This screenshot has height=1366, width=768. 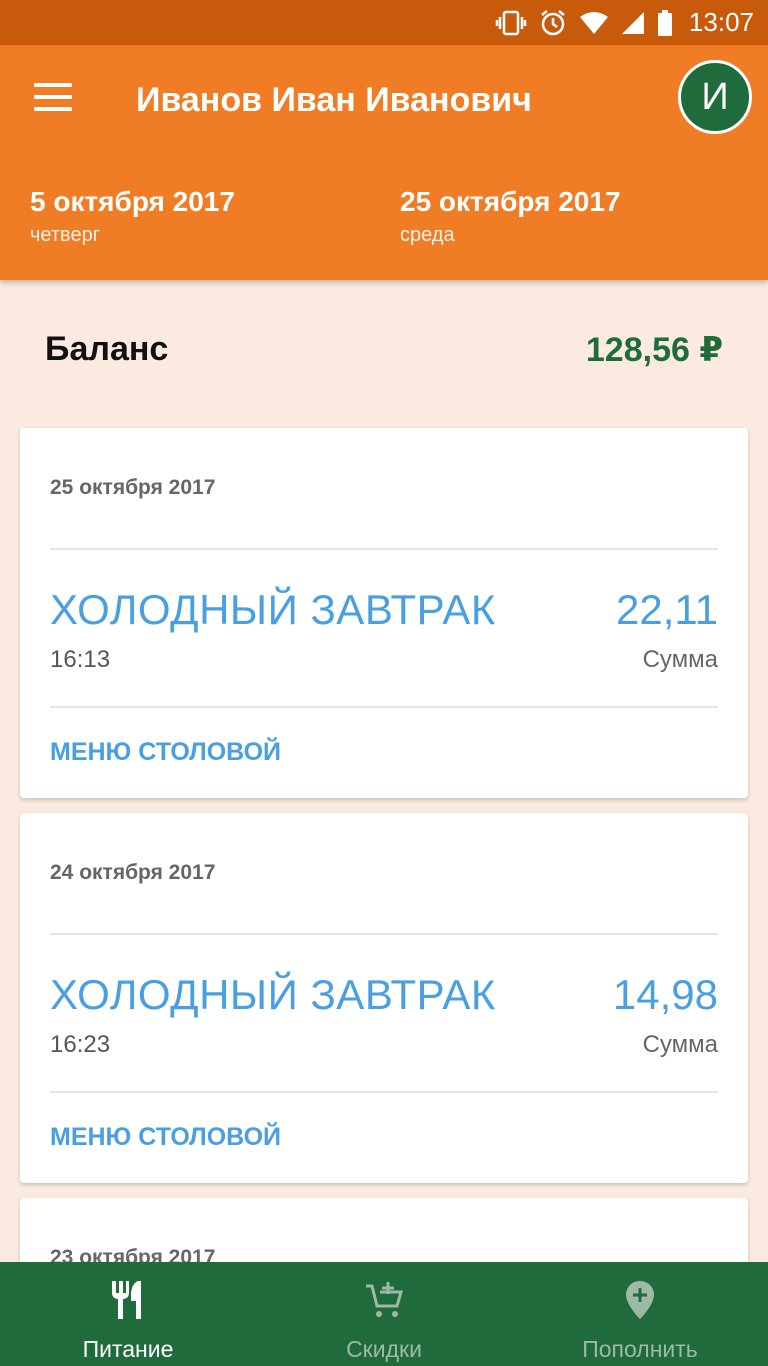 I want to click on nav-label: Питание, so click(x=128, y=1349).